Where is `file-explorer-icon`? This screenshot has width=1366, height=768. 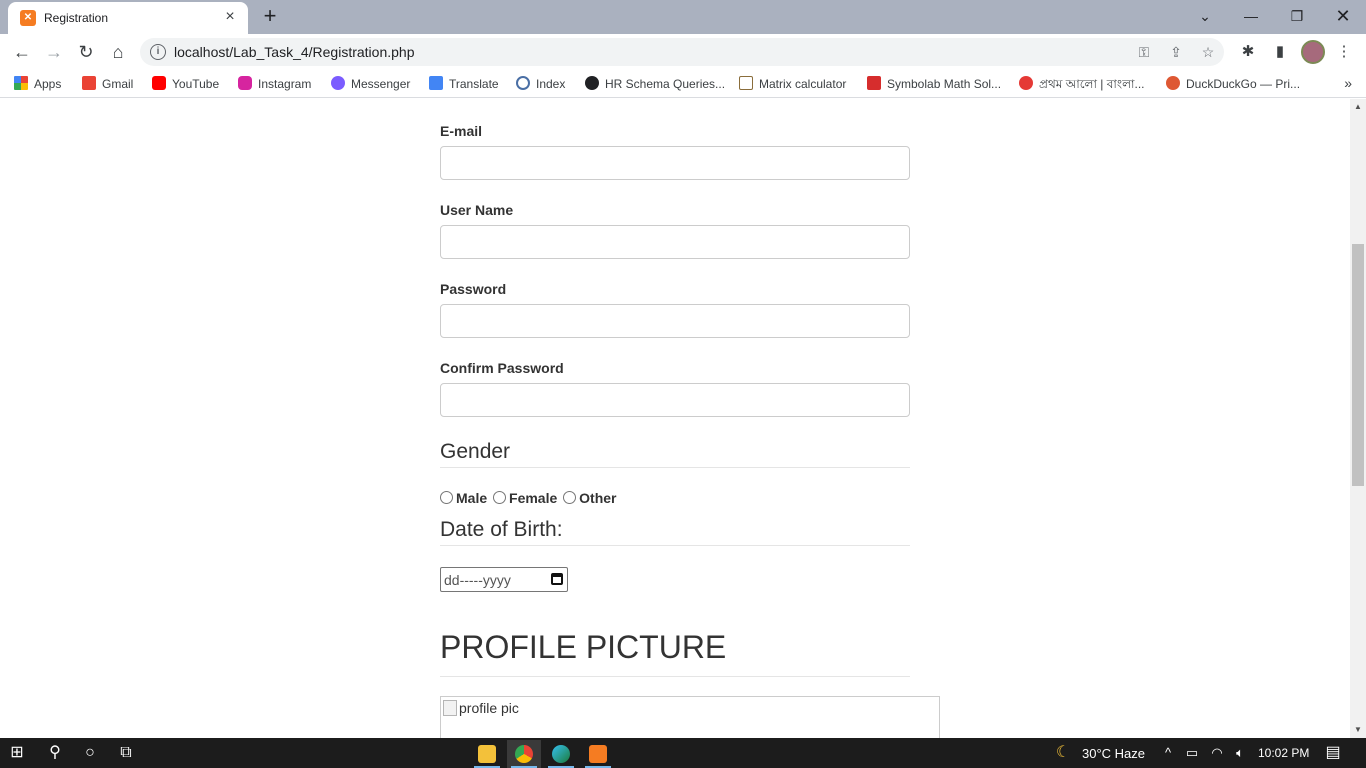 file-explorer-icon is located at coordinates (487, 754).